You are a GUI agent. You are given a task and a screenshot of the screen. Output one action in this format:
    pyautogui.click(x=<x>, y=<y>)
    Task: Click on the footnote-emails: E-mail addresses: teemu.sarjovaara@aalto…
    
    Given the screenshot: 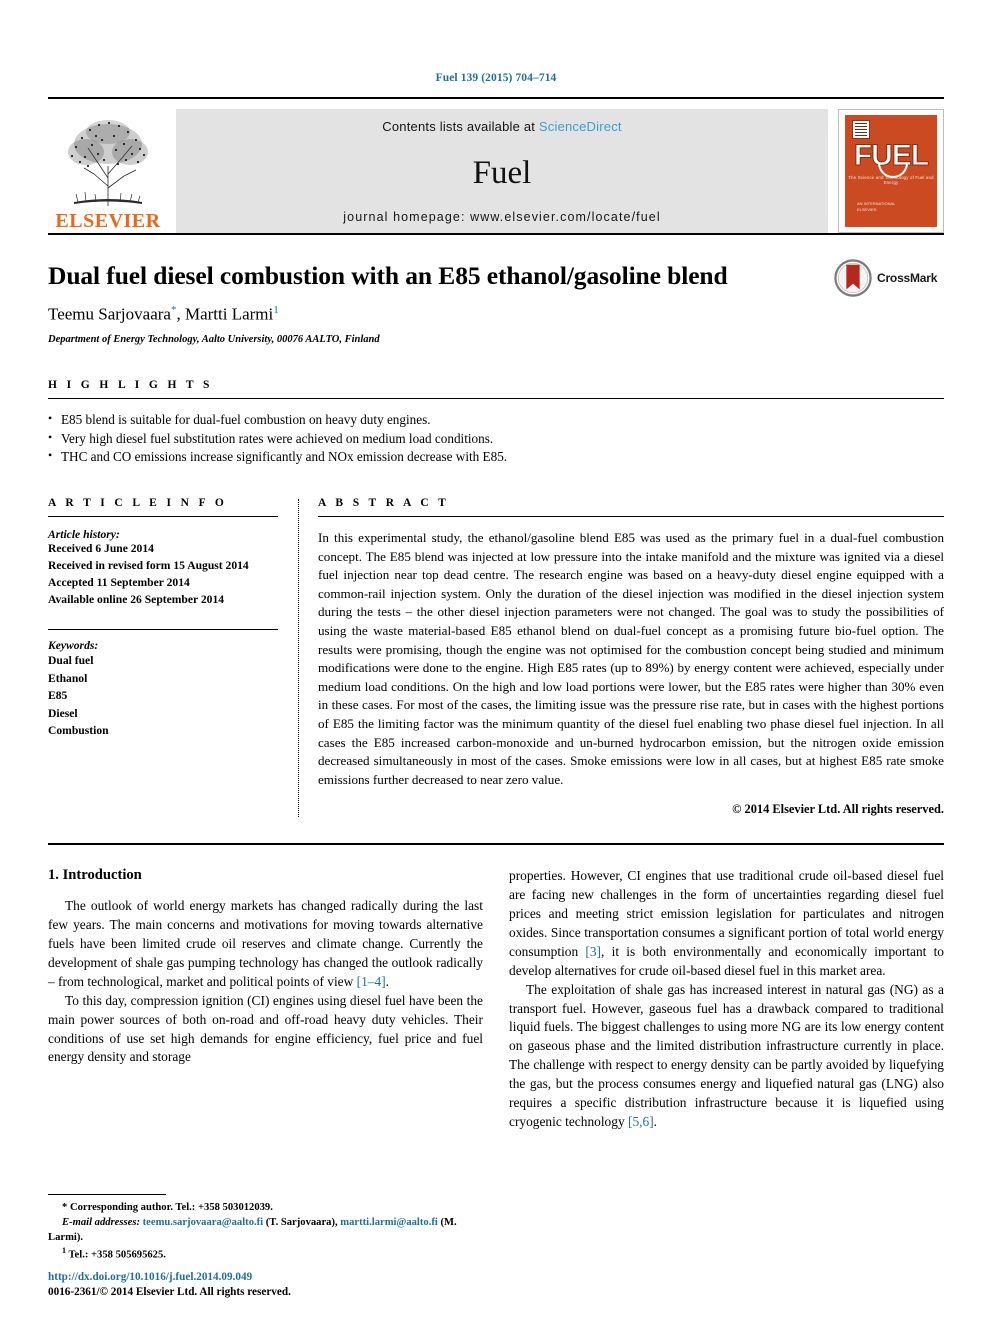 What is the action you would take?
    pyautogui.click(x=268, y=1230)
    